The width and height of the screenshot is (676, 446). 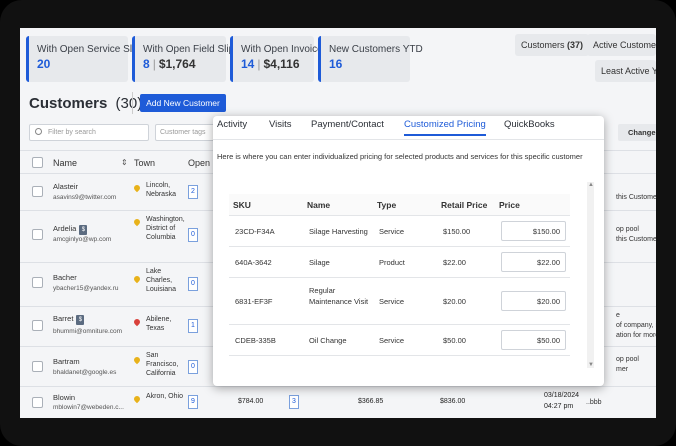 What do you see at coordinates (65, 277) in the screenshot?
I see `customer-name: Bacher` at bounding box center [65, 277].